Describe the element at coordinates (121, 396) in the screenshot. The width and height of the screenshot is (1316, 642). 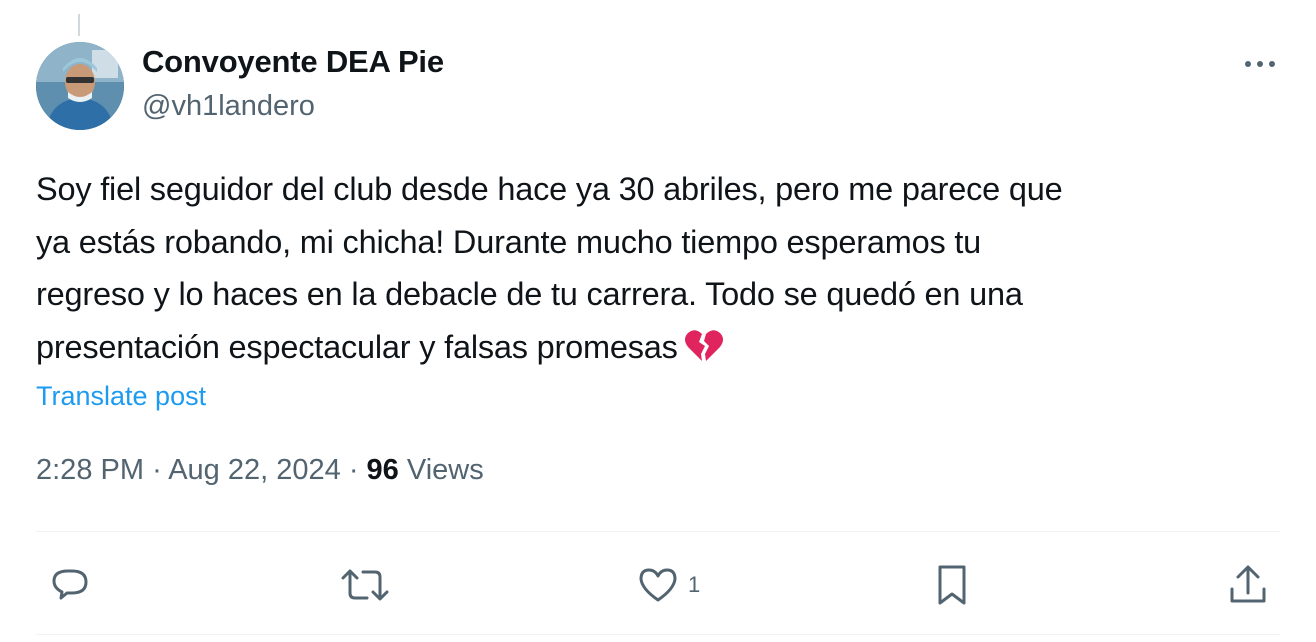
I see `translate-post-link: Translate post` at that location.